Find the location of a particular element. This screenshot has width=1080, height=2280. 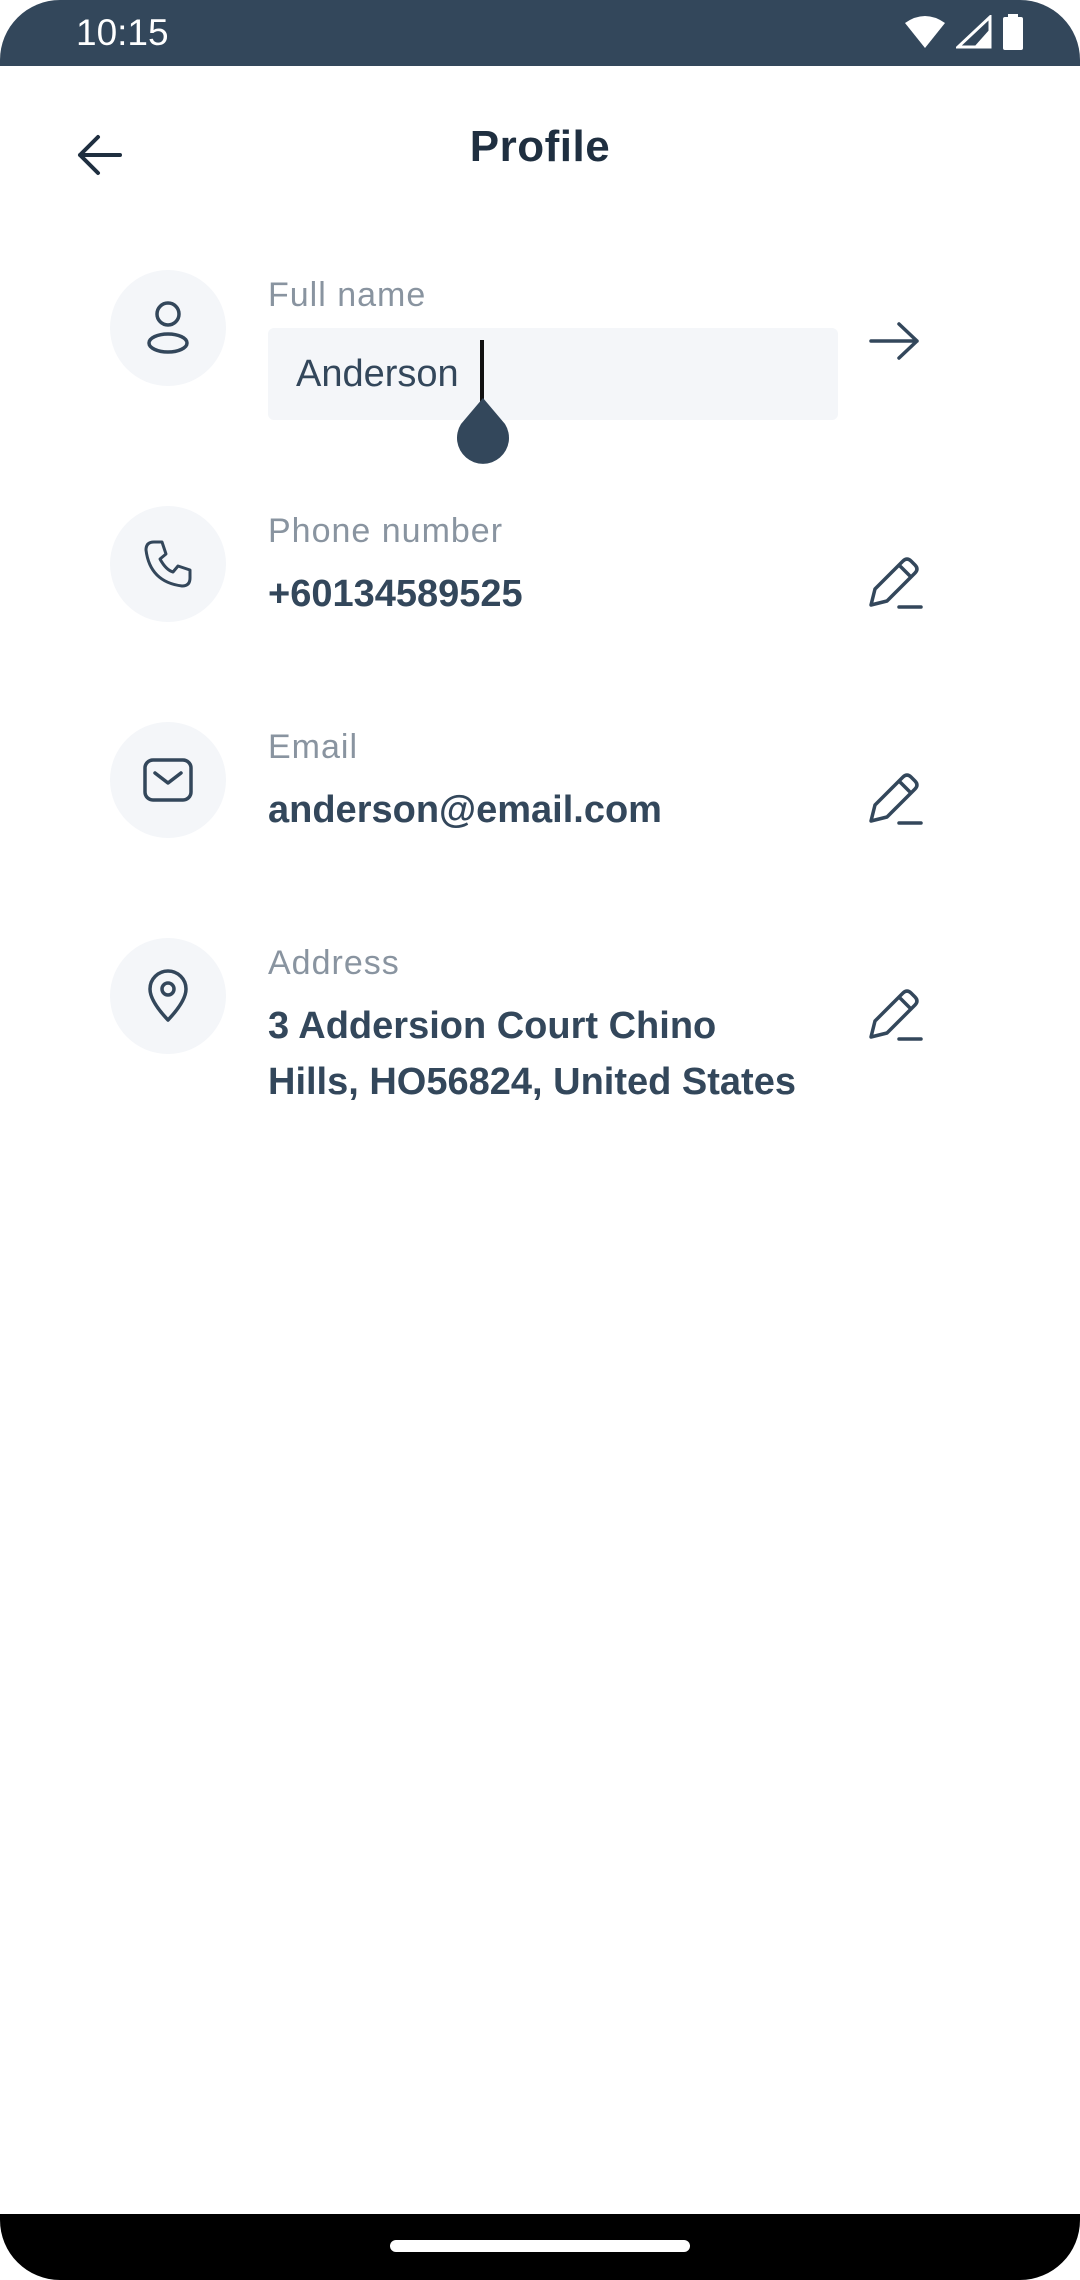

email-row: Email anderson@email.com is located at coordinates (535, 790).